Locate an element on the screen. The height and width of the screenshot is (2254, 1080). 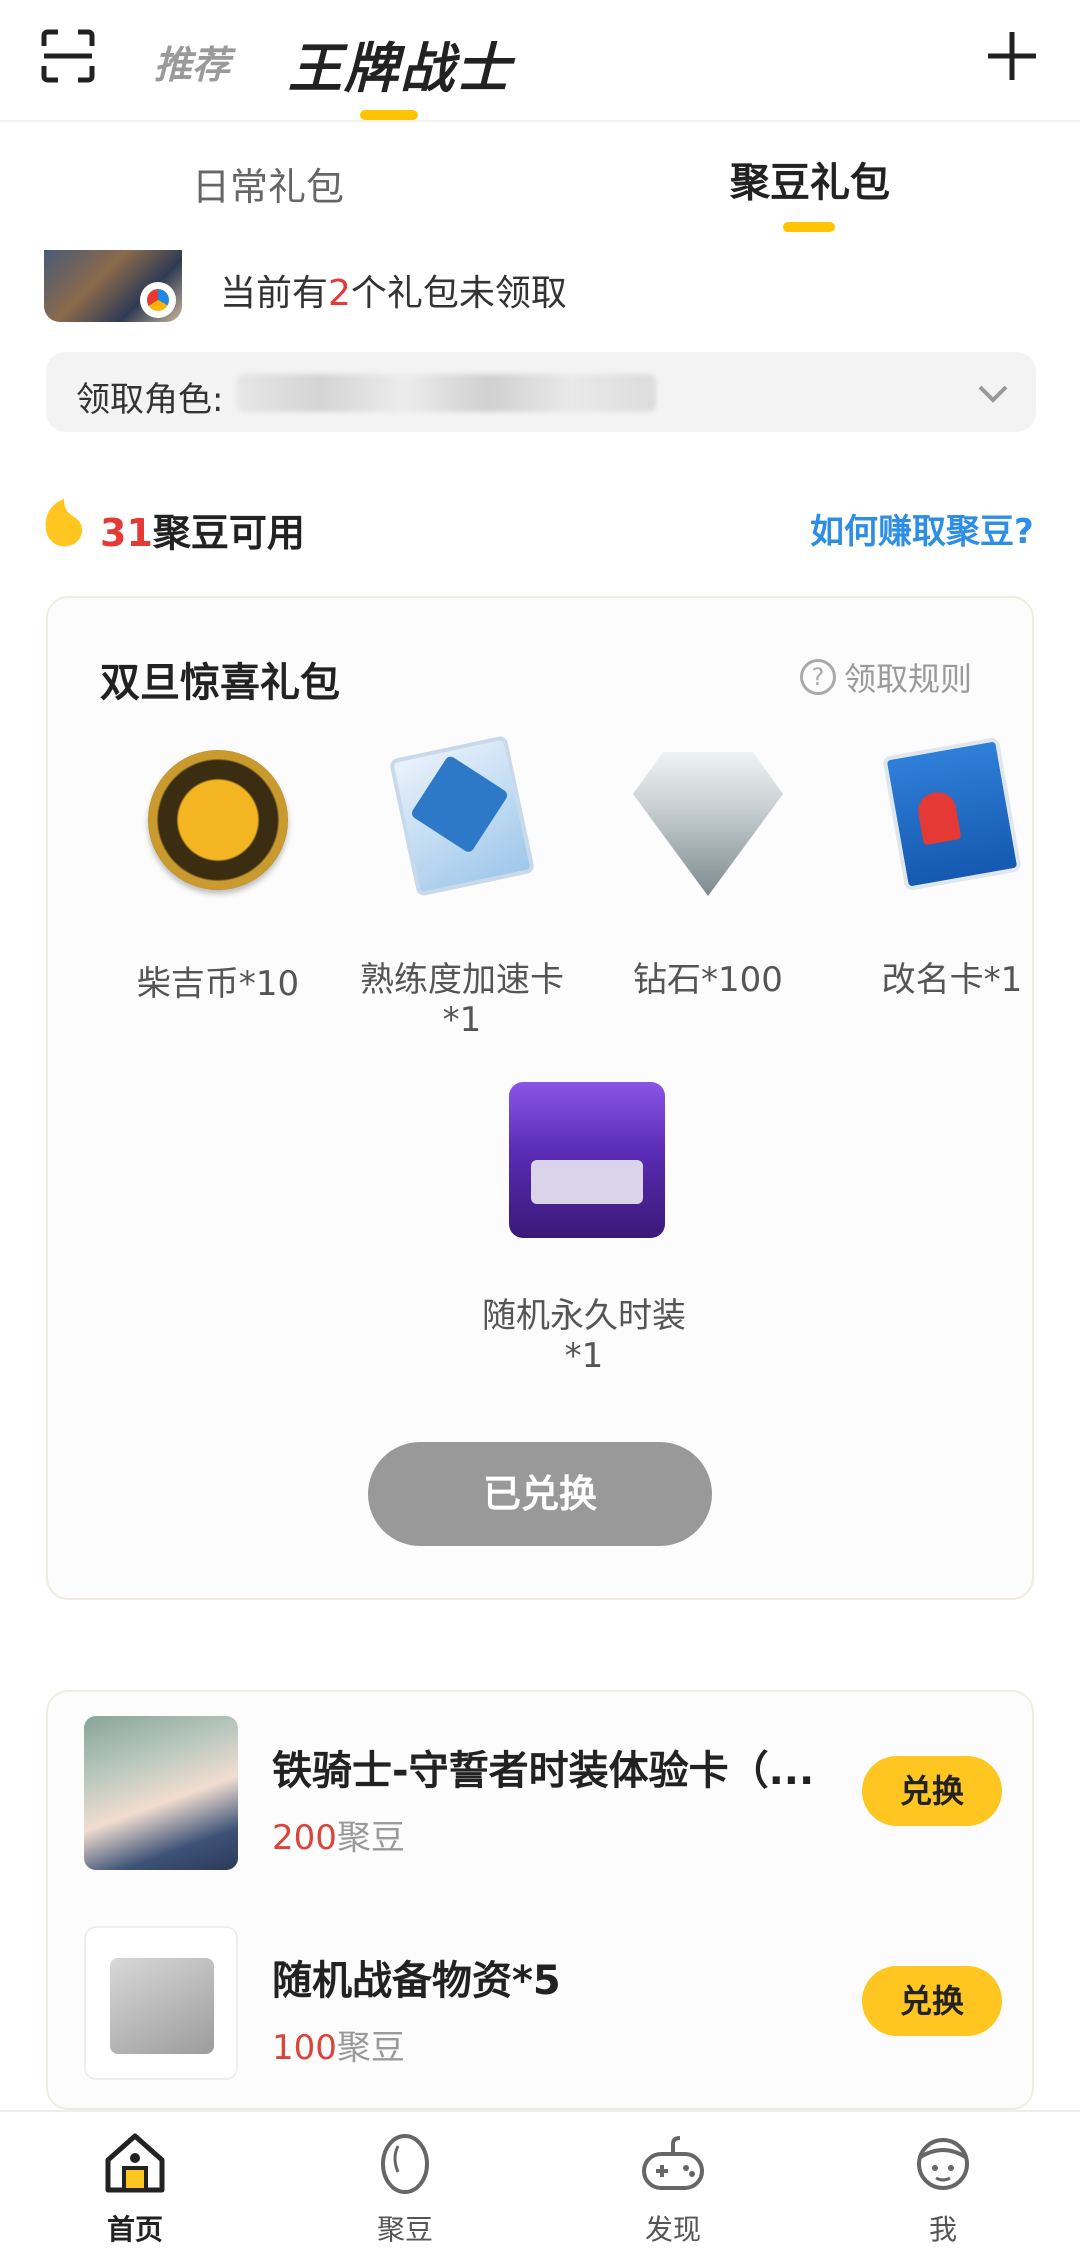
tab-game: 王牌战士 is located at coordinates (400, 63).